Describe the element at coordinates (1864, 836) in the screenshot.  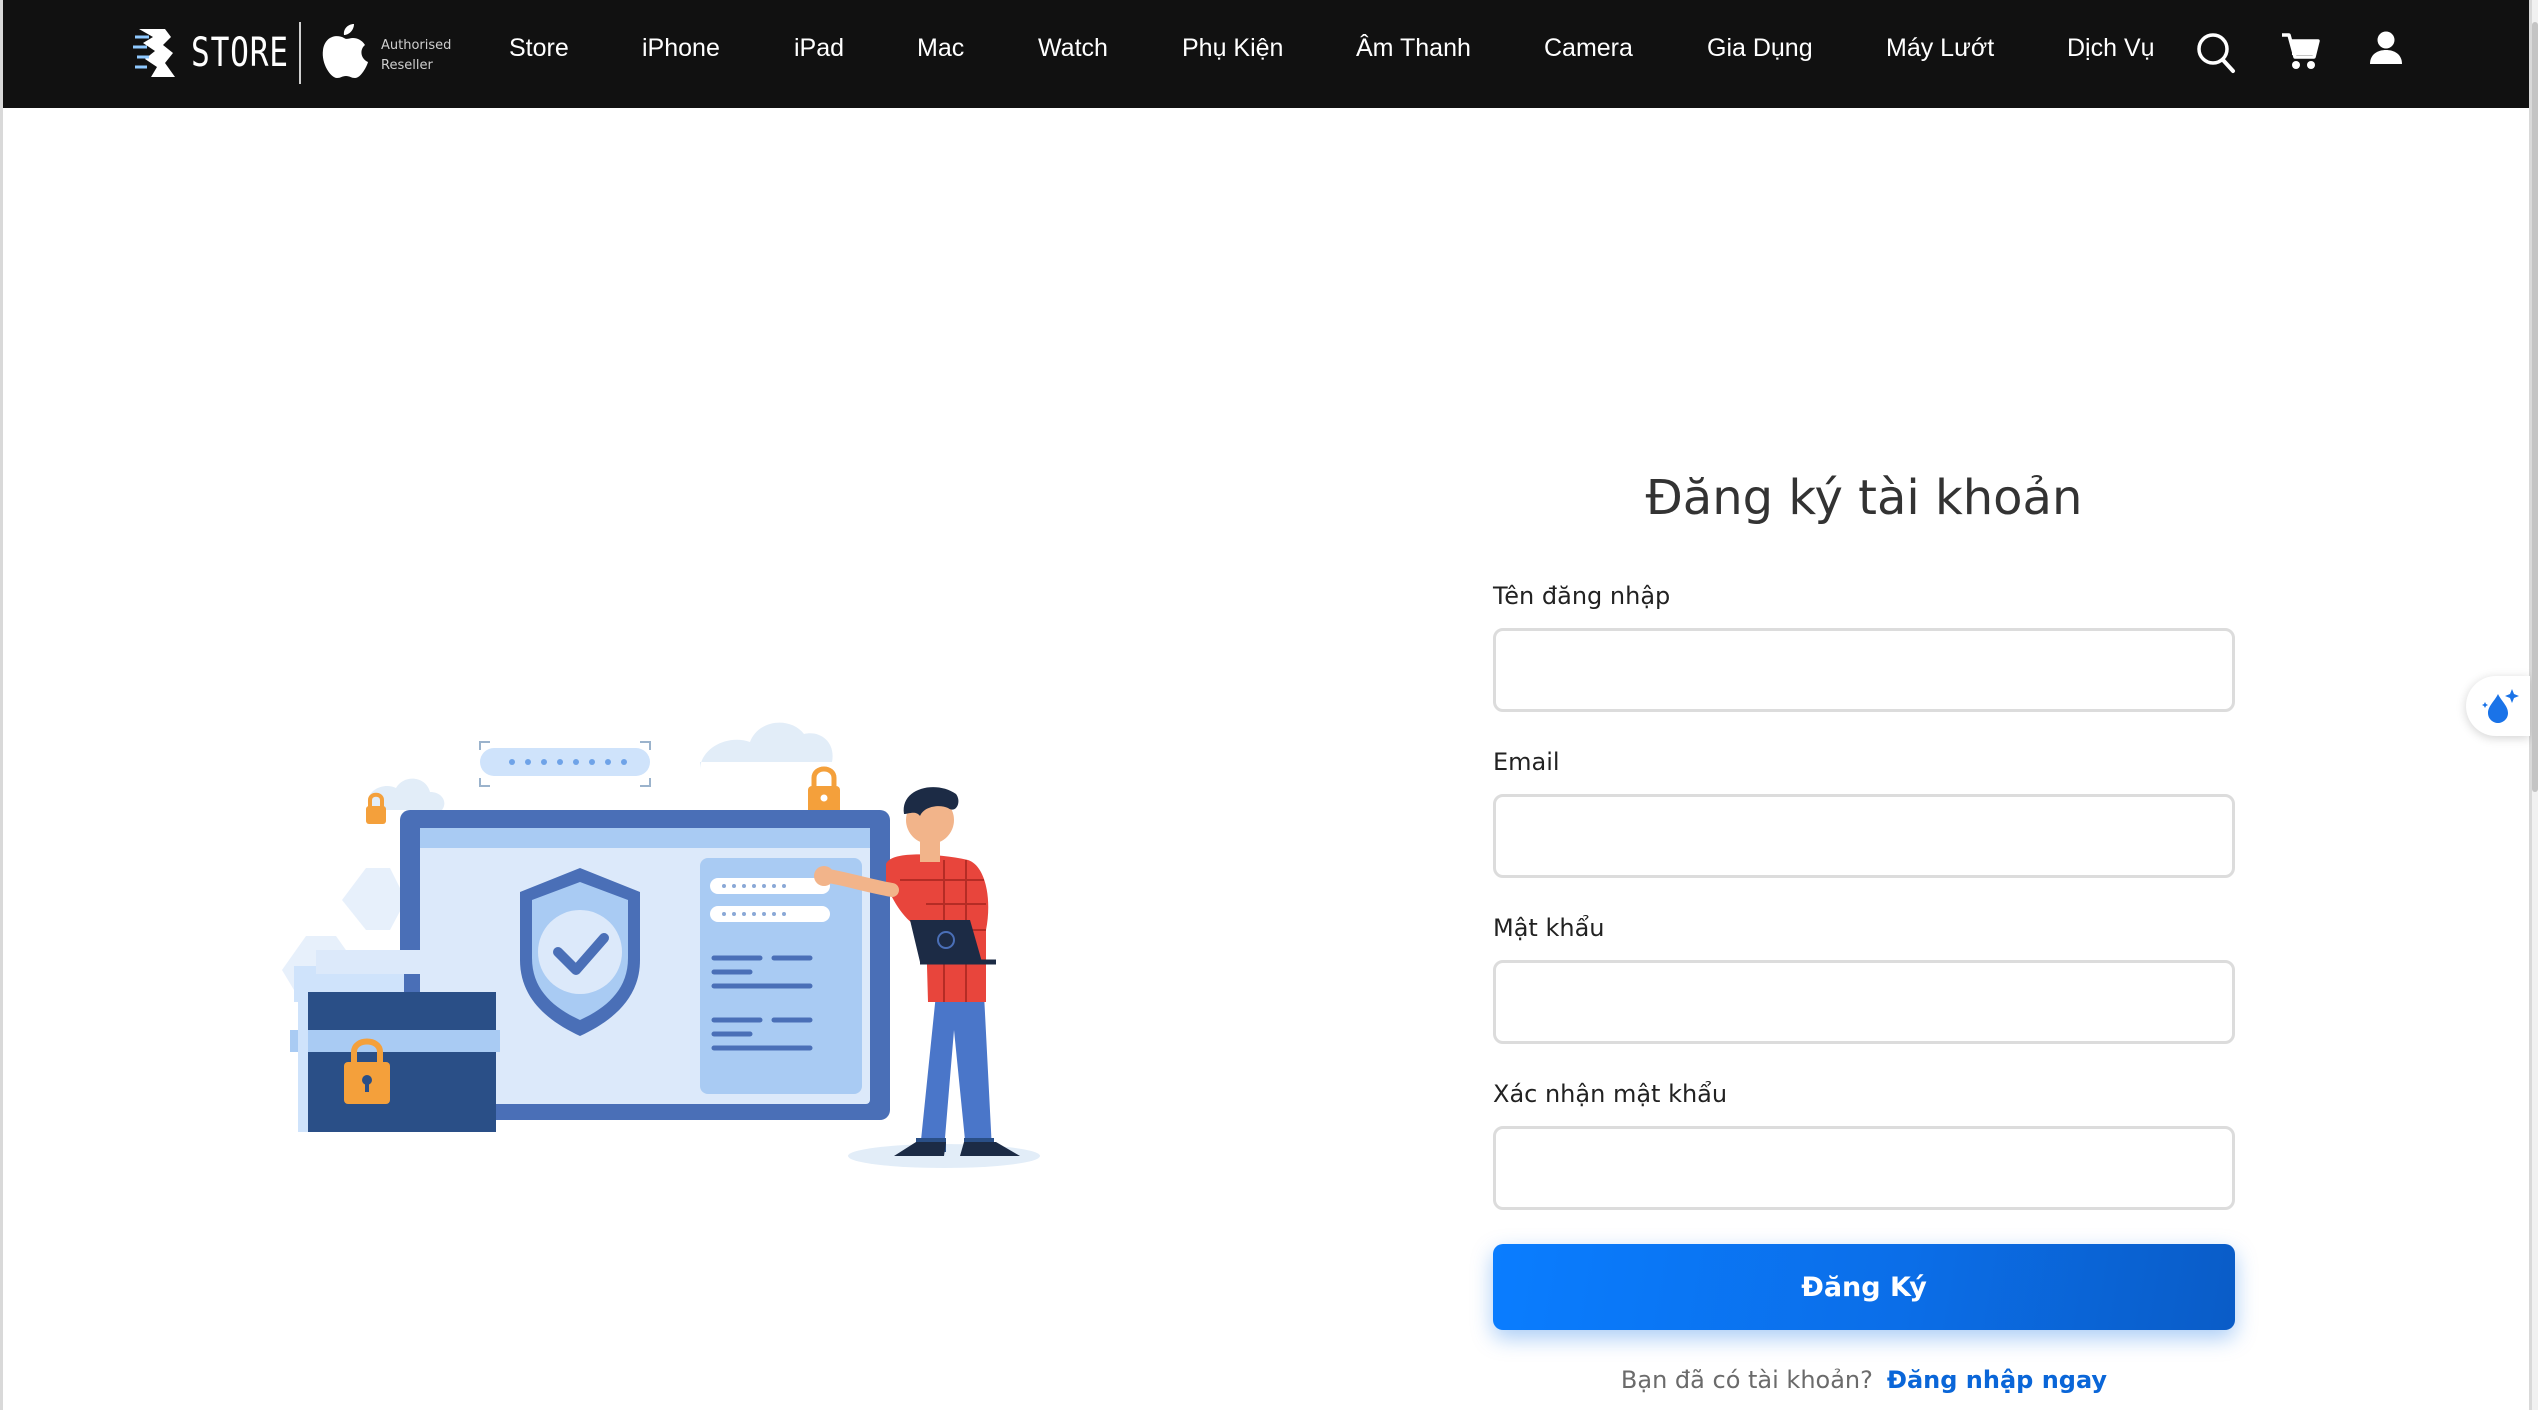
I see `email-input` at that location.